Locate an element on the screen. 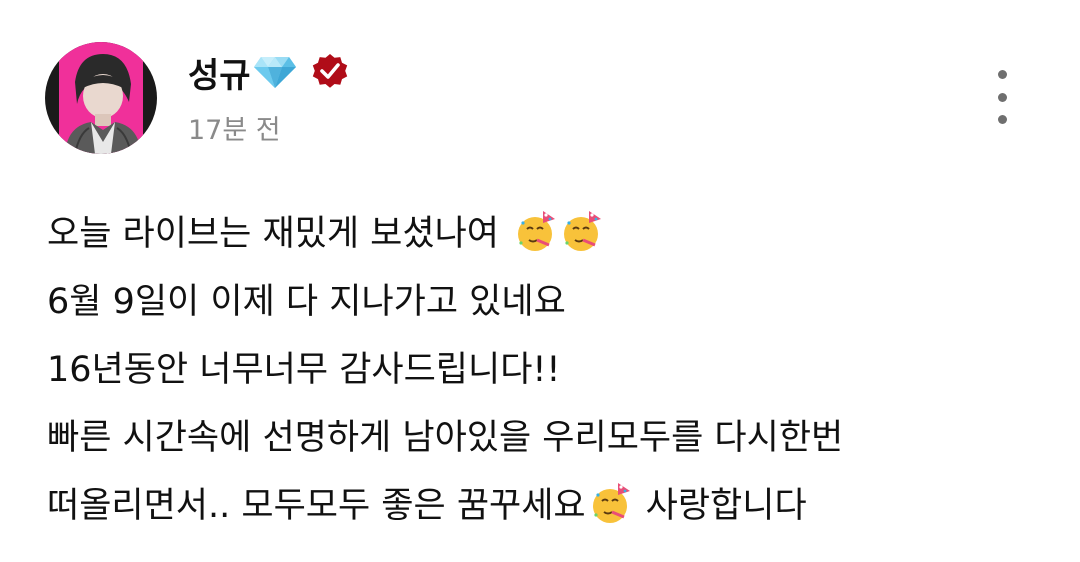 Image resolution: width=1080 pixels, height=562 pixels. author-name: 성규 is located at coordinates (219, 72).